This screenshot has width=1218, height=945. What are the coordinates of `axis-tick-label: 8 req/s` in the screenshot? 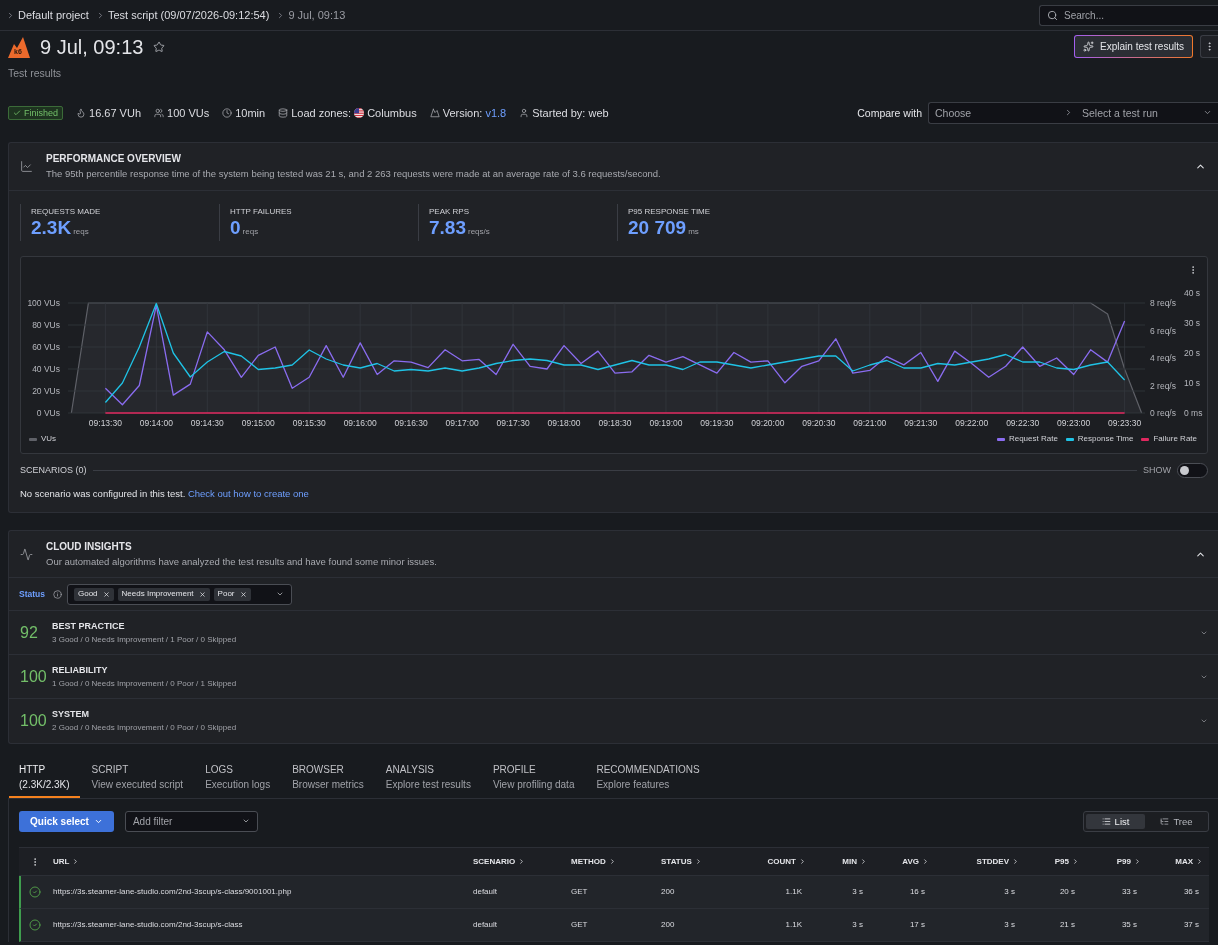 It's located at (1163, 303).